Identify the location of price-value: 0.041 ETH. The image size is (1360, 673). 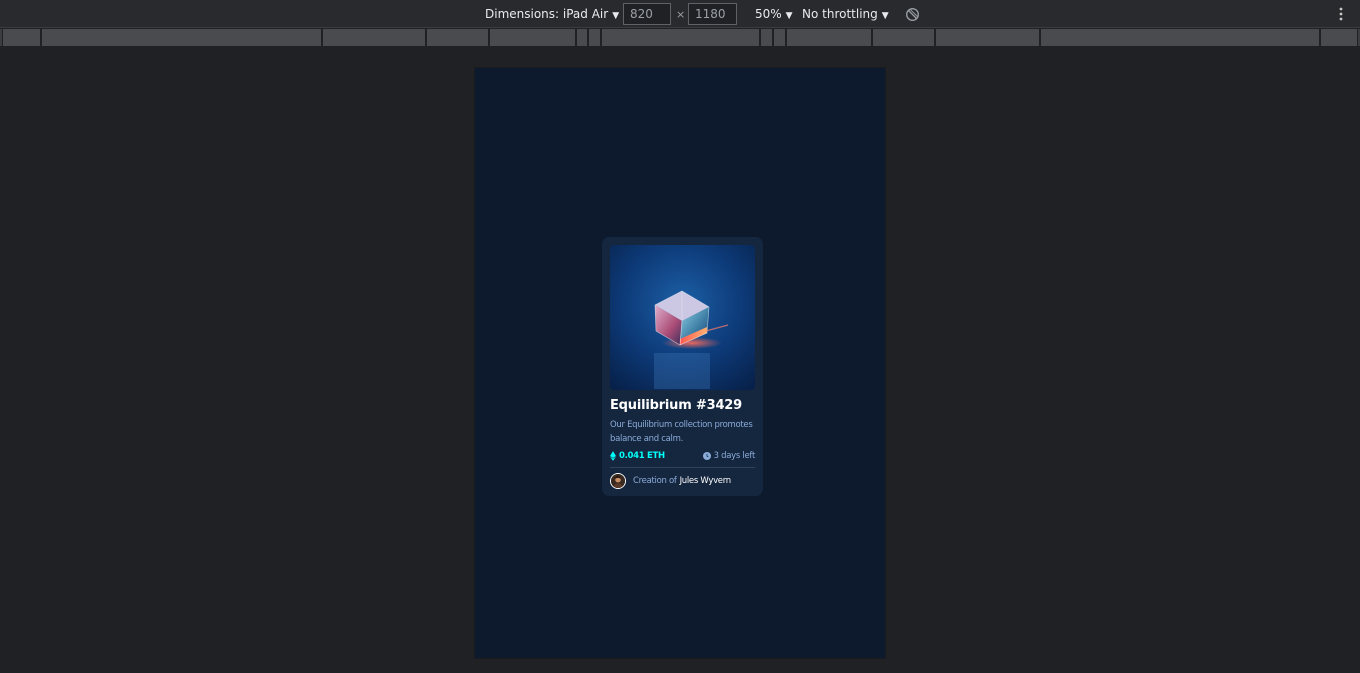
(642, 456).